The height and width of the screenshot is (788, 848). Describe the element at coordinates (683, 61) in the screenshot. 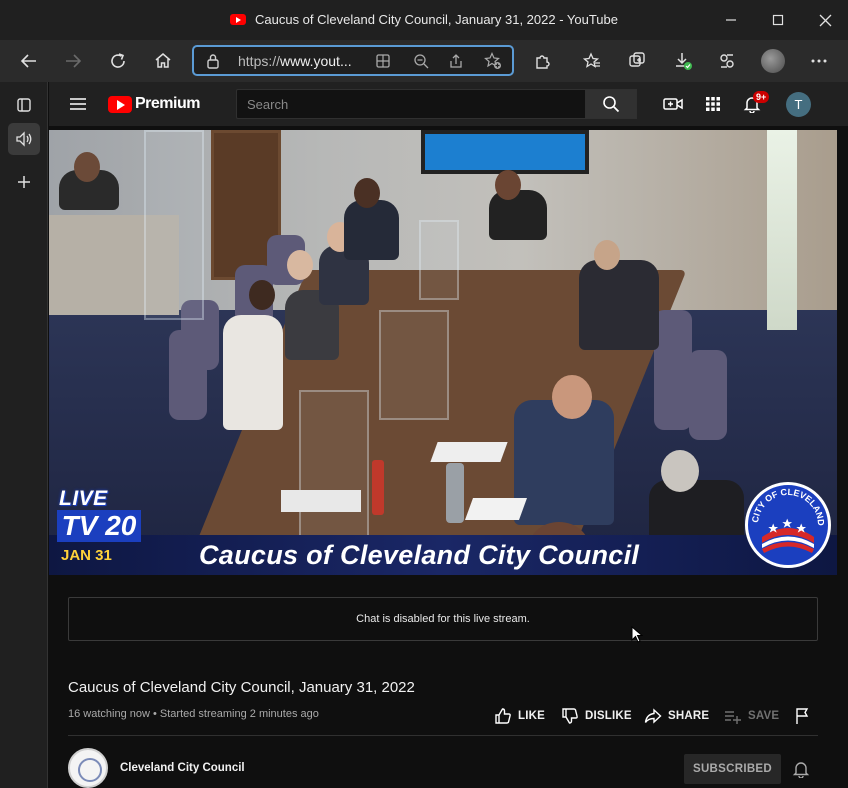

I see `downloads-button` at that location.